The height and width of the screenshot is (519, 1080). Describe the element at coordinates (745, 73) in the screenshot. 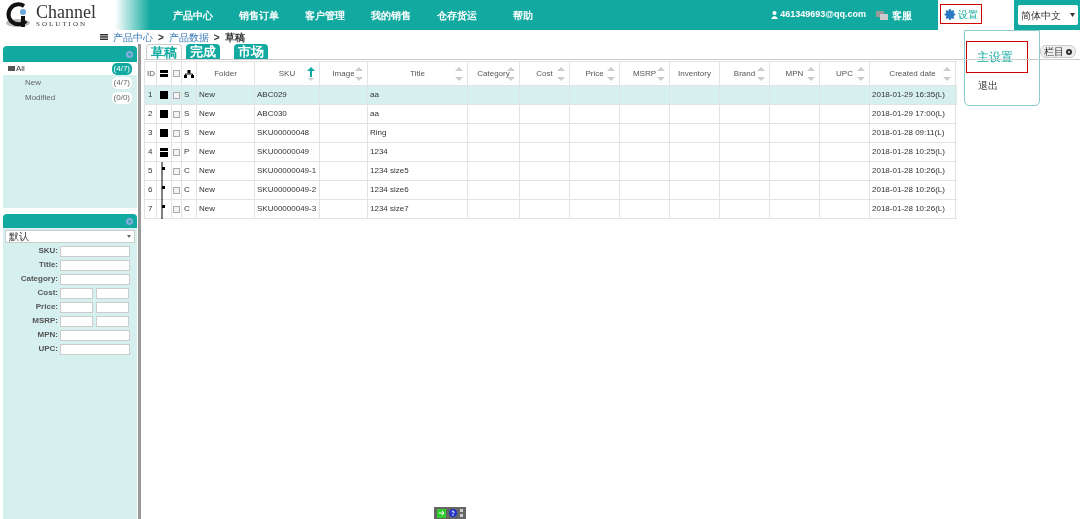

I see `column-header: Brand` at that location.